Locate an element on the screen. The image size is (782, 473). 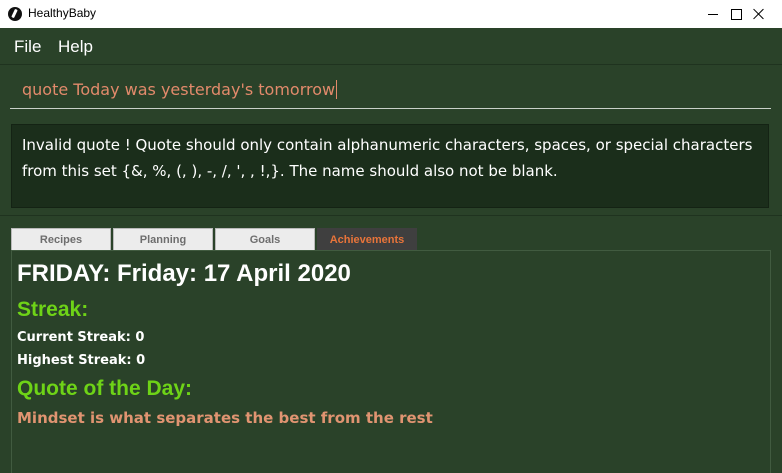
close-icon is located at coordinates (759, 14).